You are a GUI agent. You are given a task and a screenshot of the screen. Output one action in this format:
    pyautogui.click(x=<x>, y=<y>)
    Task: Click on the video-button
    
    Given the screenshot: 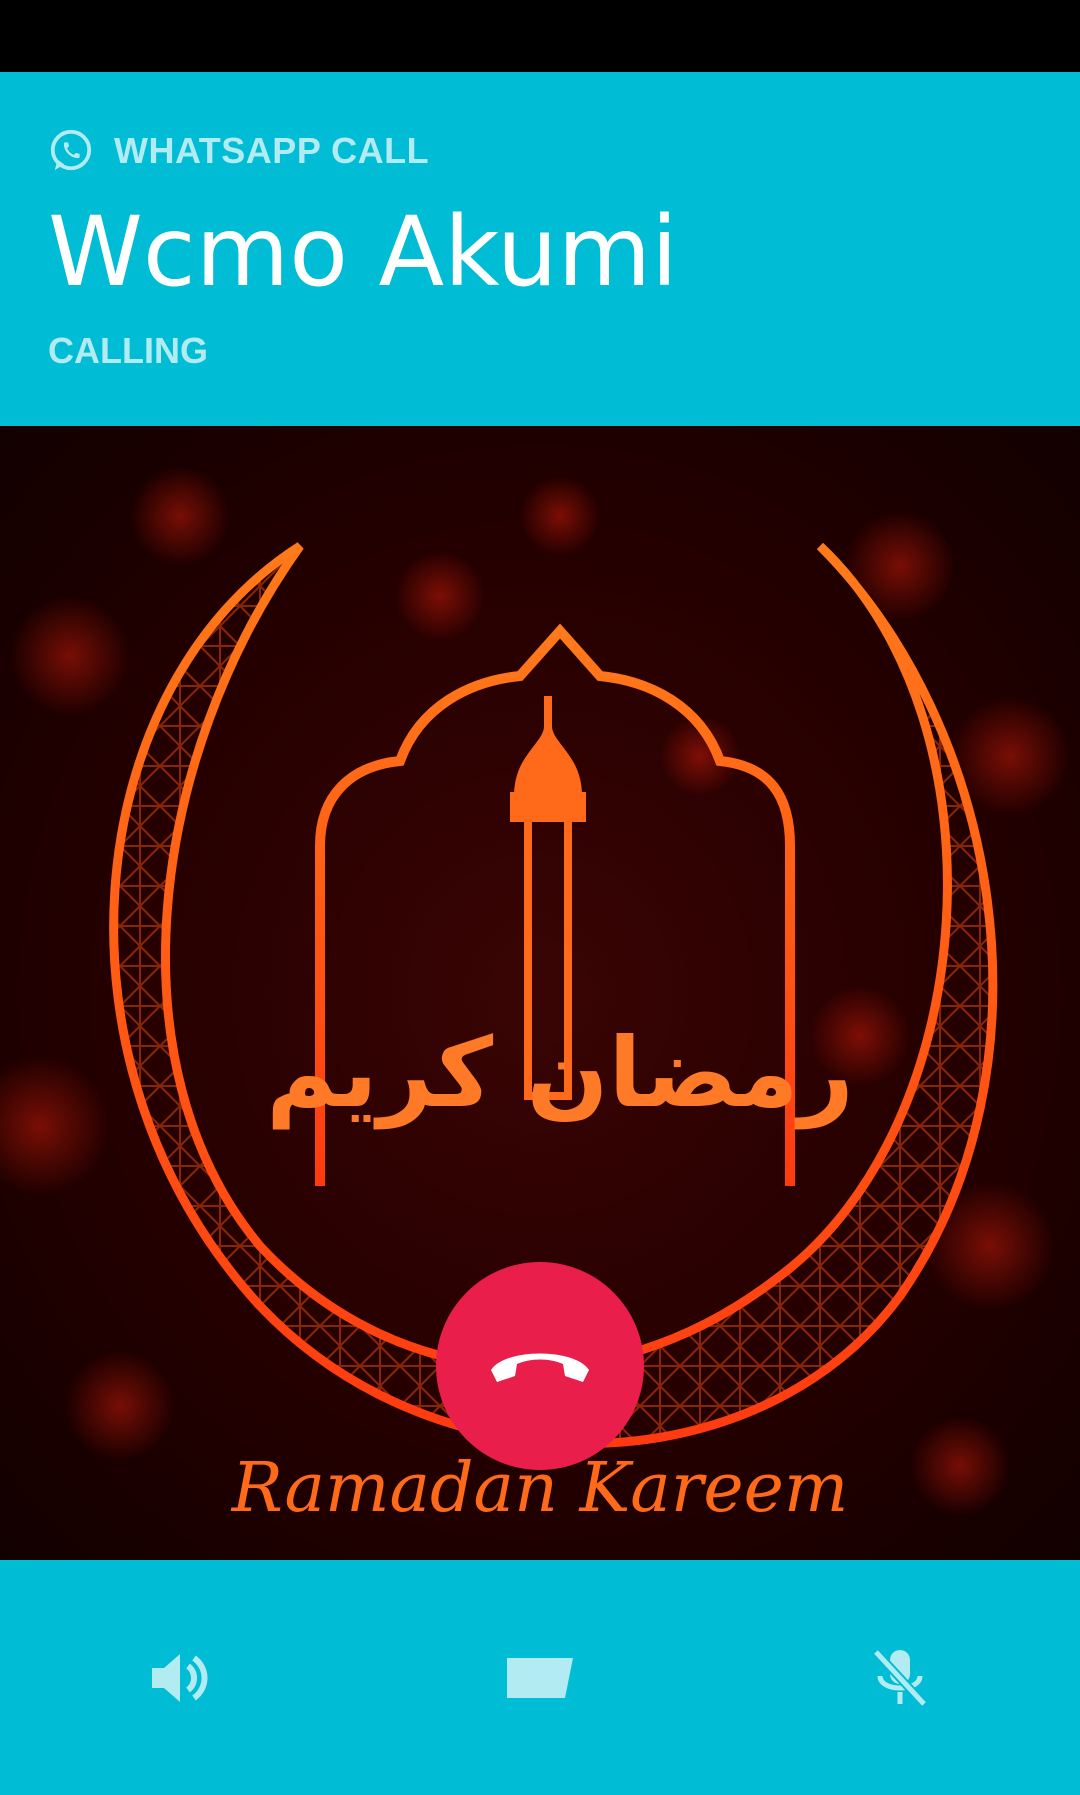 What is the action you would take?
    pyautogui.click(x=540, y=1678)
    